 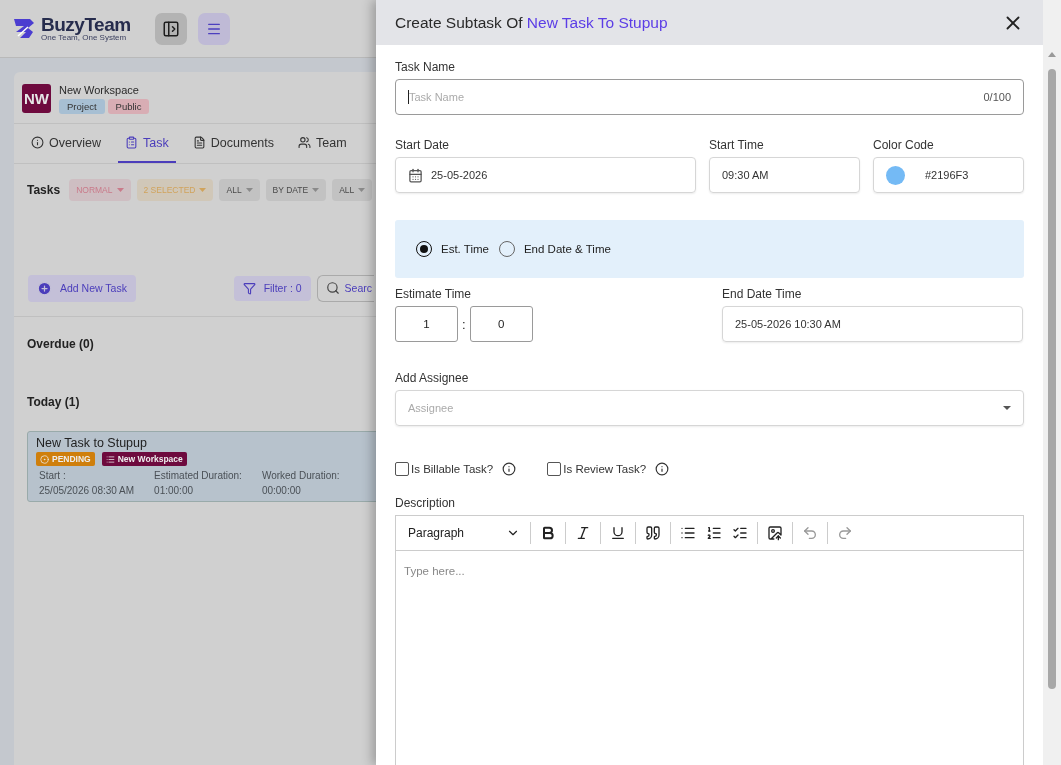 I want to click on checkbox: Is Review Task?, so click(x=597, y=469).